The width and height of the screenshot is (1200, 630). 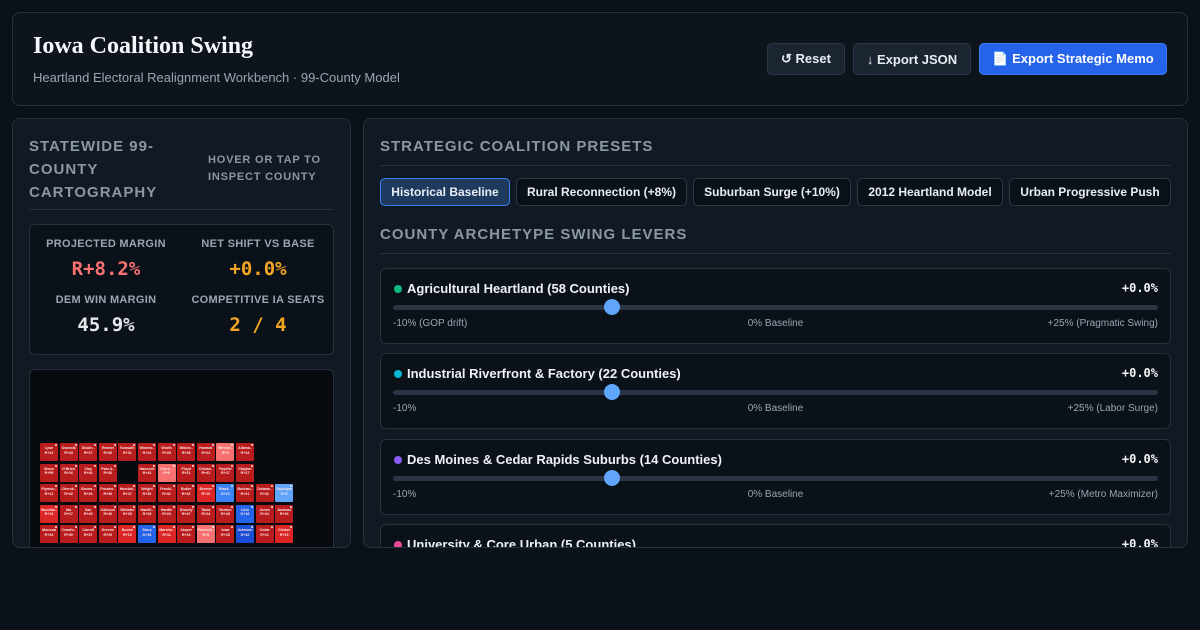 I want to click on county-cell: Linn D+16, so click(x=245, y=513).